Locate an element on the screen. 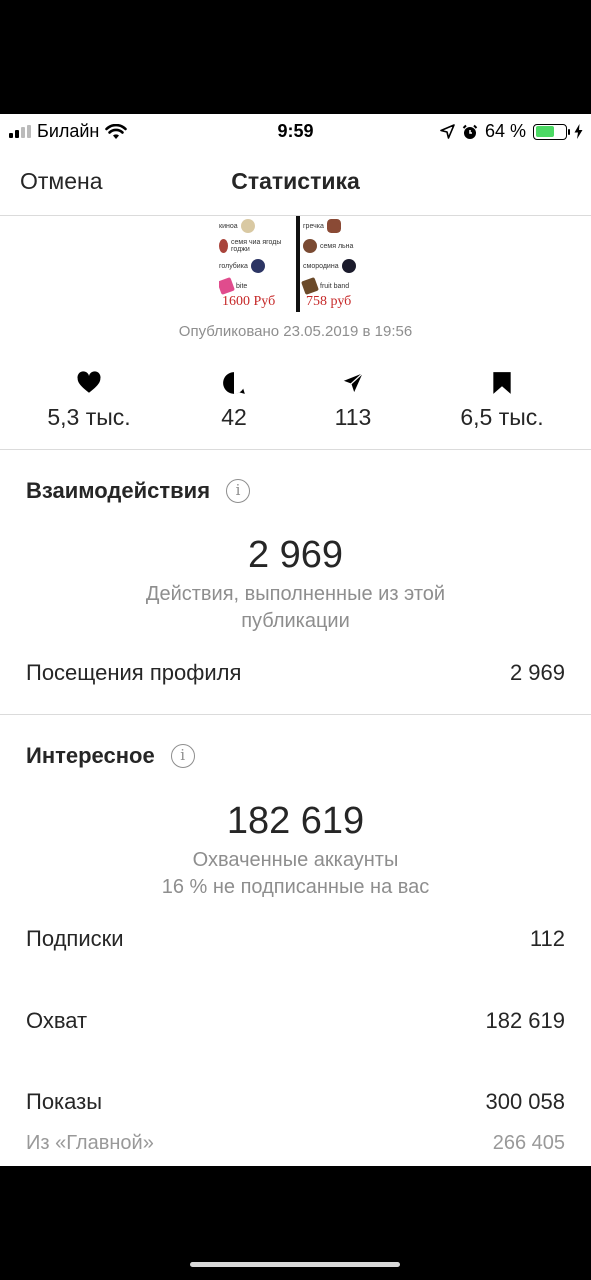 The width and height of the screenshot is (591, 1280). preview-right-column: гречка семя льна смородина fruit band is located at coordinates (340, 256).